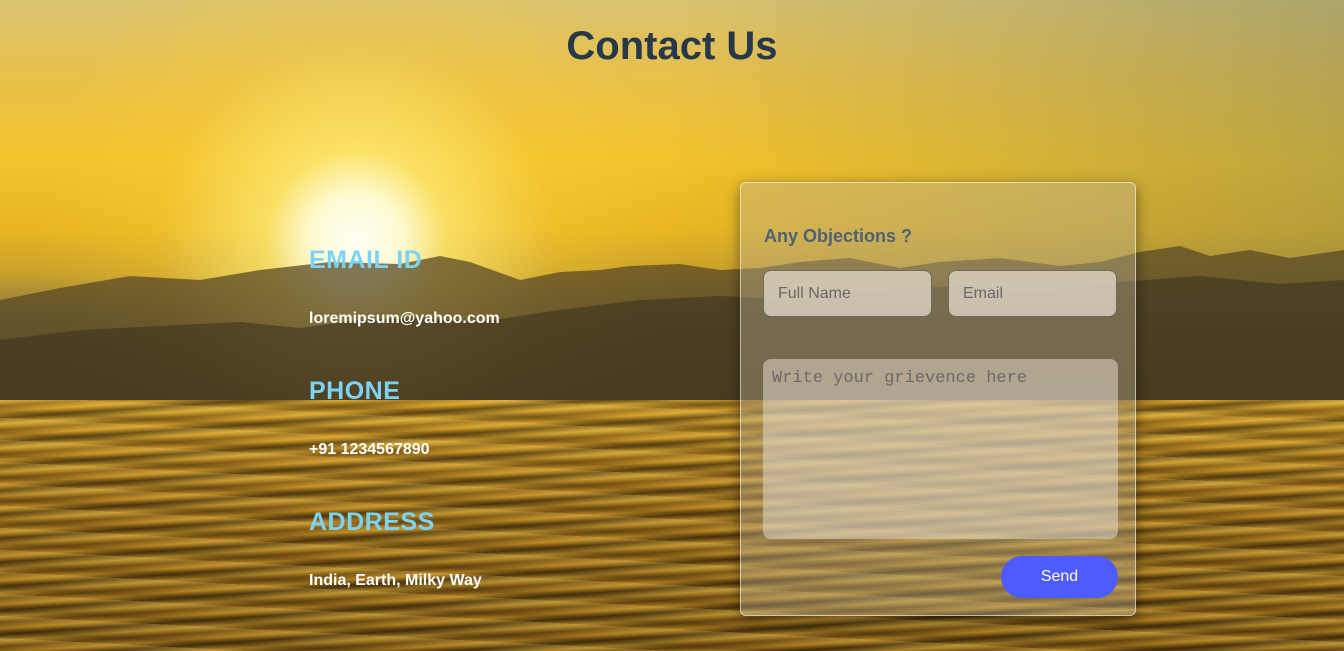 Image resolution: width=1344 pixels, height=651 pixels. Describe the element at coordinates (940, 449) in the screenshot. I see `grievance-textarea` at that location.